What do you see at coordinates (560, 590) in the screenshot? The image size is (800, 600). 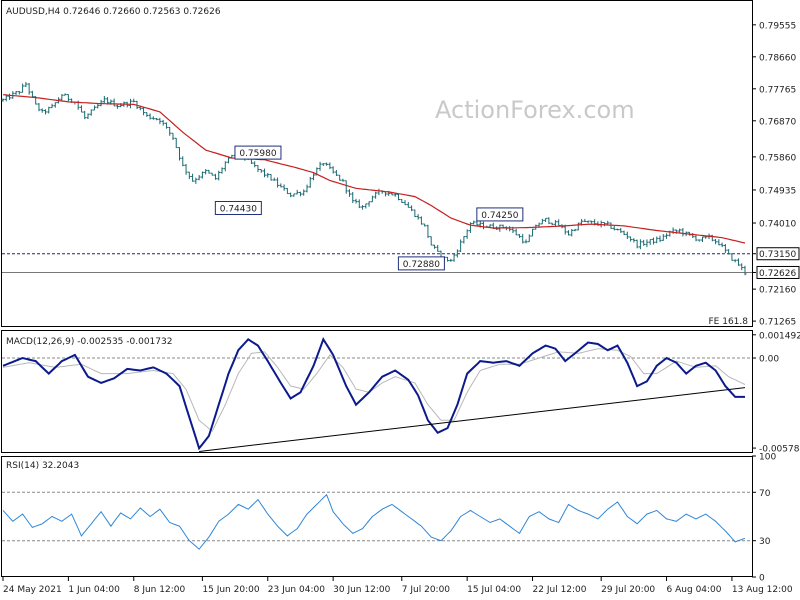 I see `time-tick-label: 22 Jul 12:00` at bounding box center [560, 590].